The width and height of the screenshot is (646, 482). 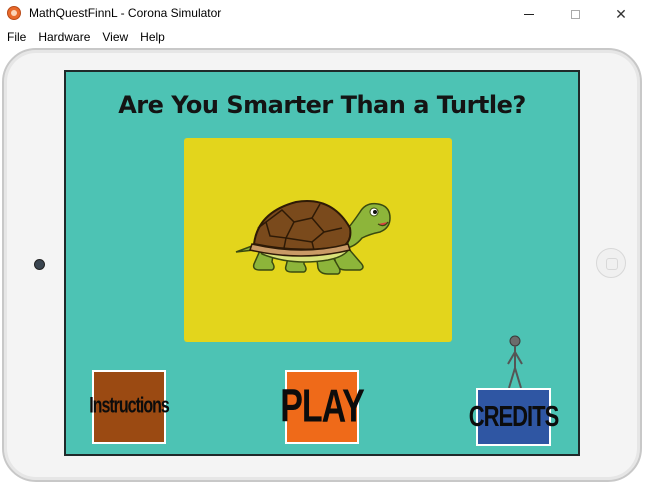 What do you see at coordinates (152, 37) in the screenshot?
I see `menu-help: Help` at bounding box center [152, 37].